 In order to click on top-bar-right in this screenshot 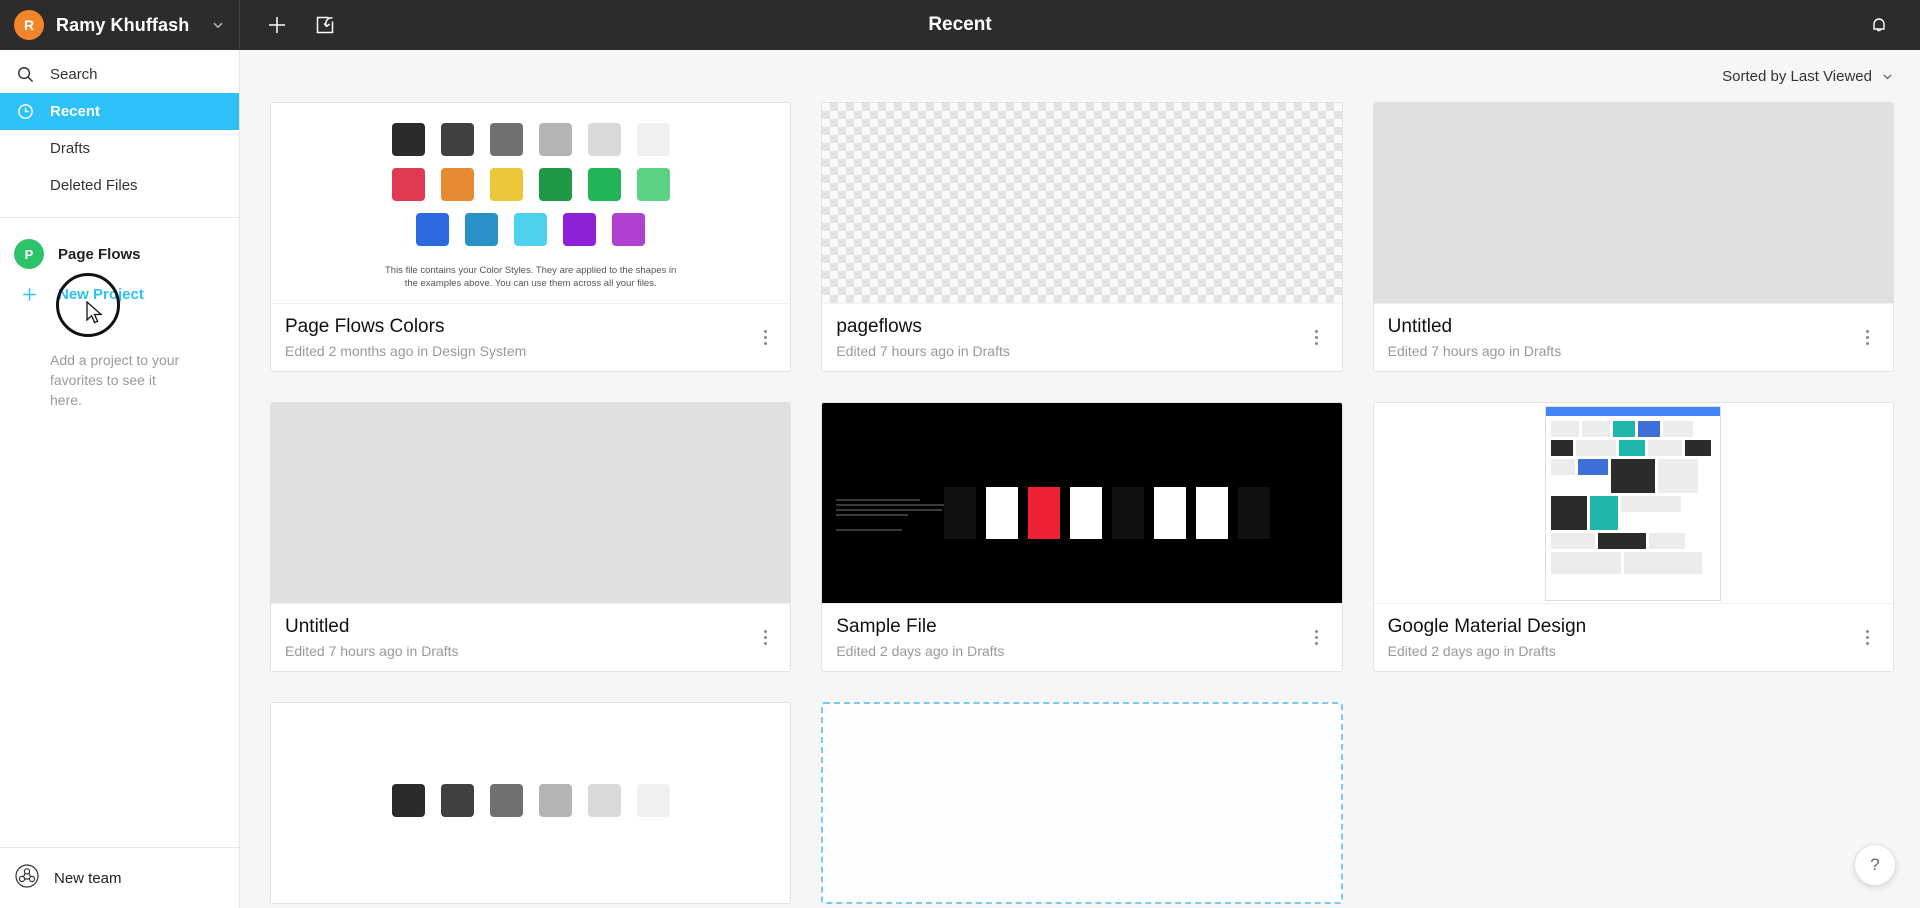, I will do `click(1890, 25)`.